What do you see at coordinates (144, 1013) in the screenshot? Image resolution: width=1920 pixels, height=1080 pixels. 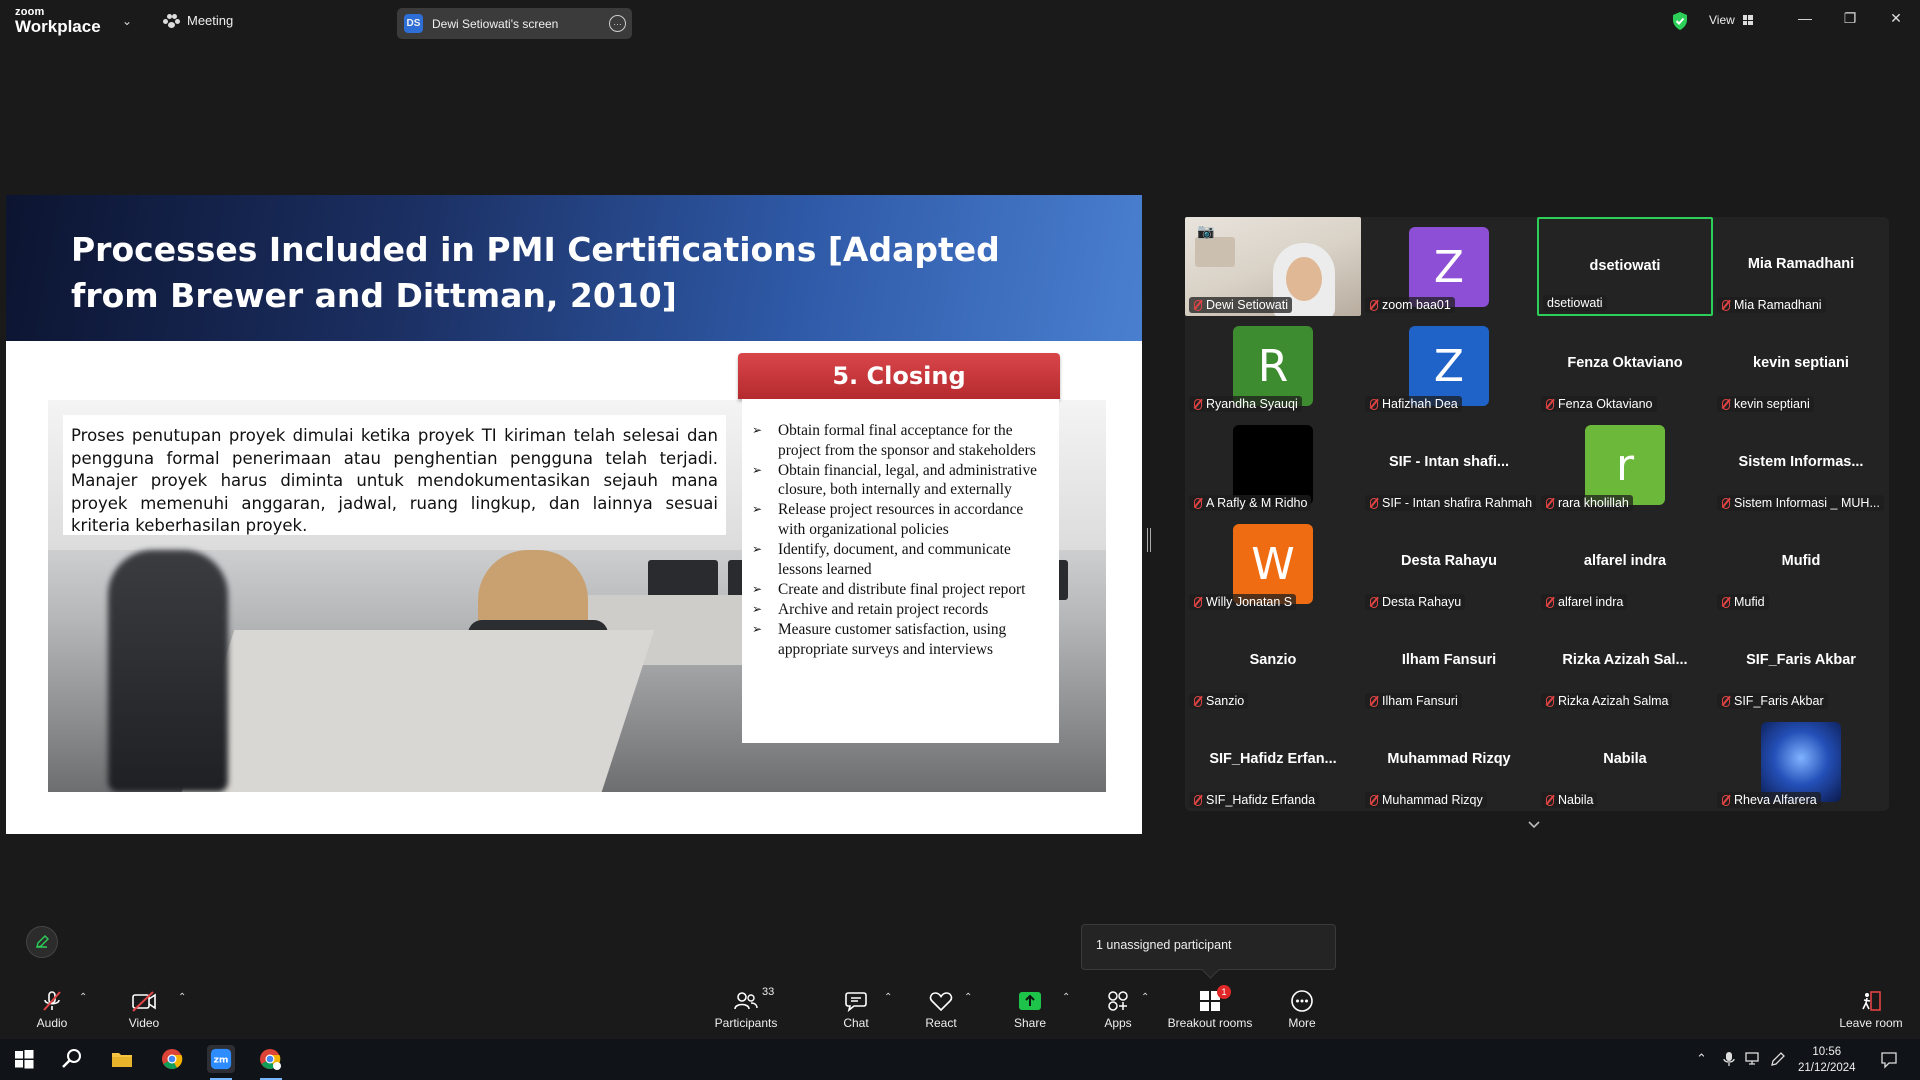 I see `video-button: Video` at bounding box center [144, 1013].